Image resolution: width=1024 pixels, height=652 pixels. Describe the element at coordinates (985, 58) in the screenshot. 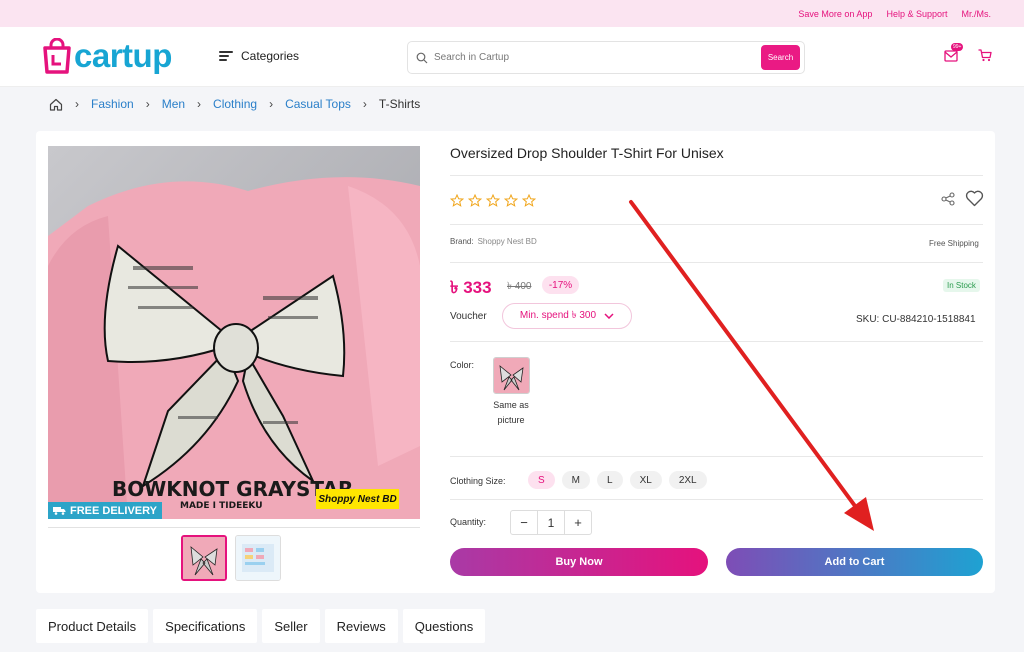

I see `cart-icon` at that location.